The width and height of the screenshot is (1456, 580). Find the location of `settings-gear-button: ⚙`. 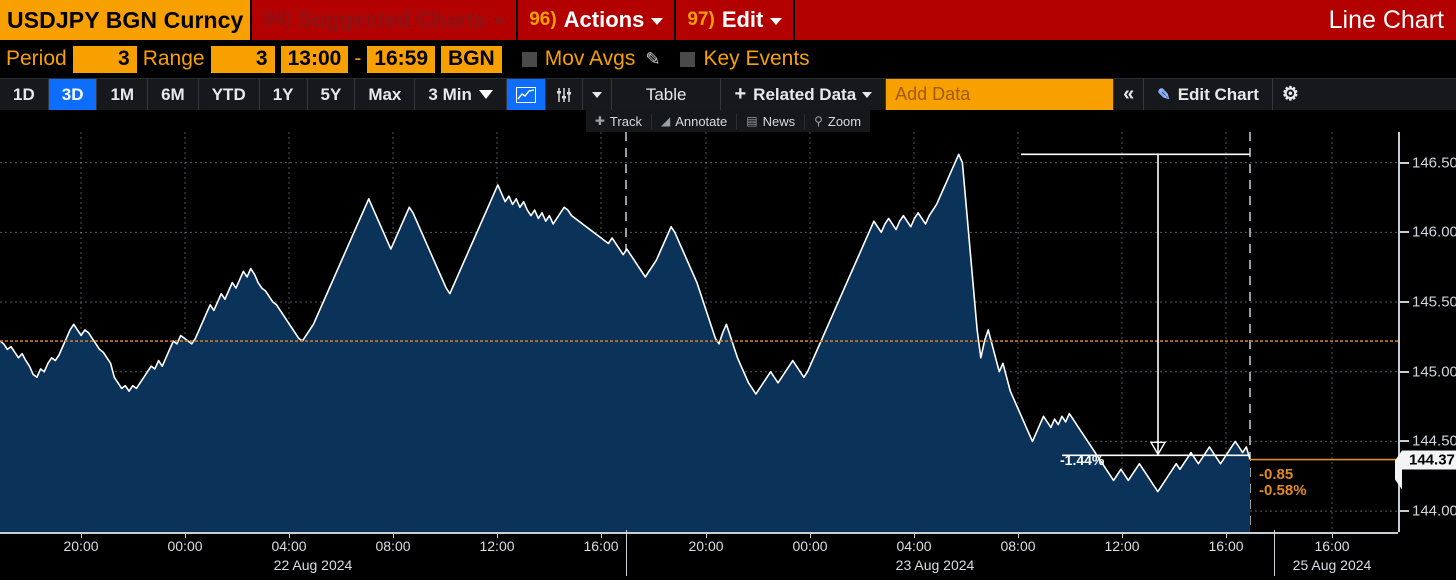

settings-gear-button: ⚙ is located at coordinates (1290, 94).